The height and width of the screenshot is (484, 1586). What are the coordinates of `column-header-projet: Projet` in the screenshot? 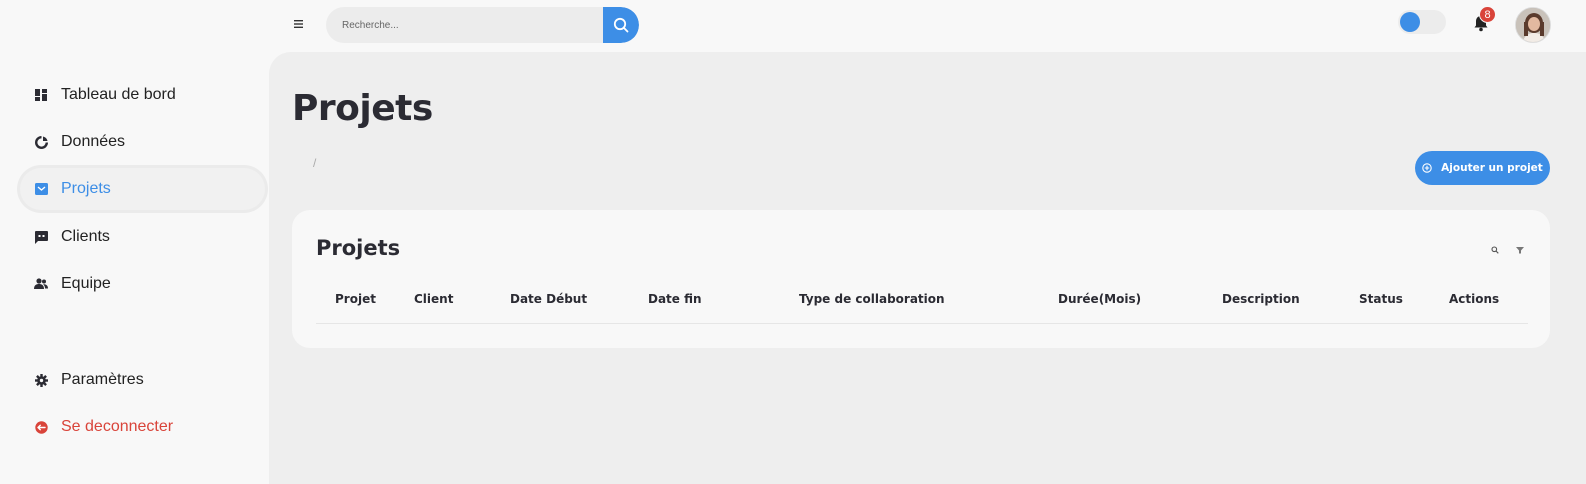 It's located at (355, 299).